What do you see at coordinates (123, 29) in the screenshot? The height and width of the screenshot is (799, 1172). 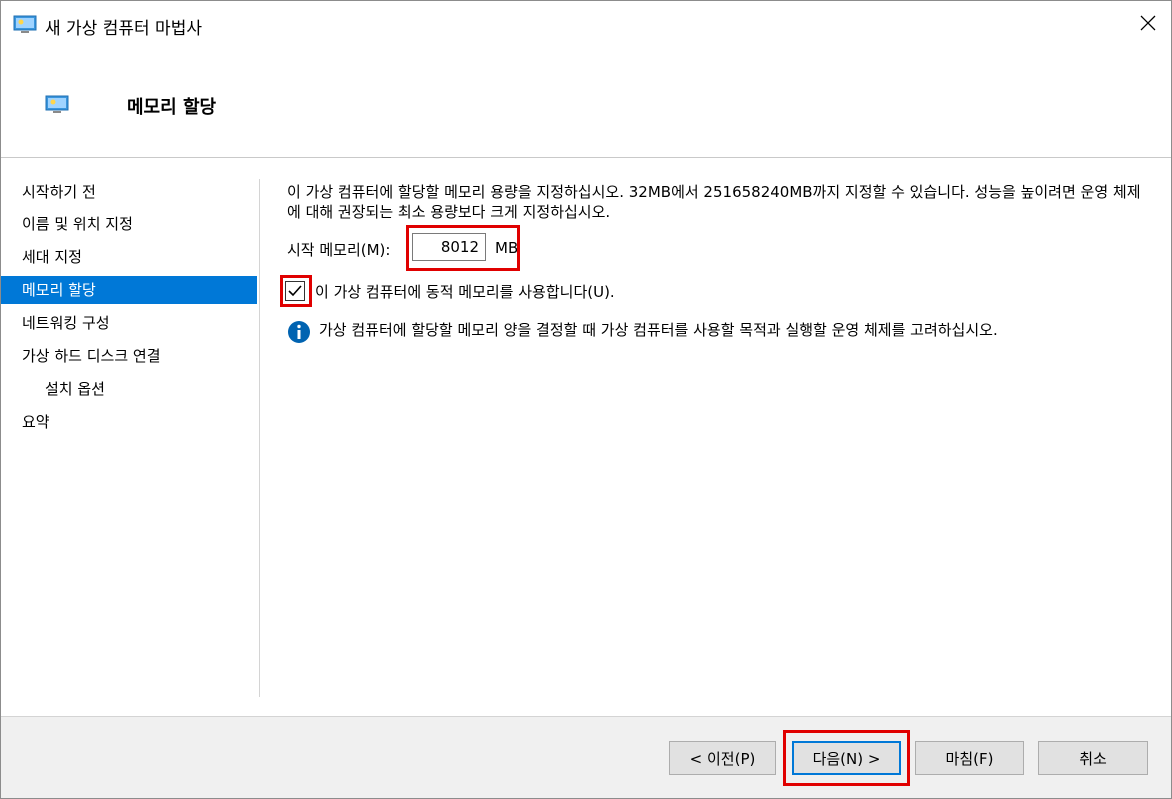 I see `window-title: 새 가상 컴퓨터 마법사` at bounding box center [123, 29].